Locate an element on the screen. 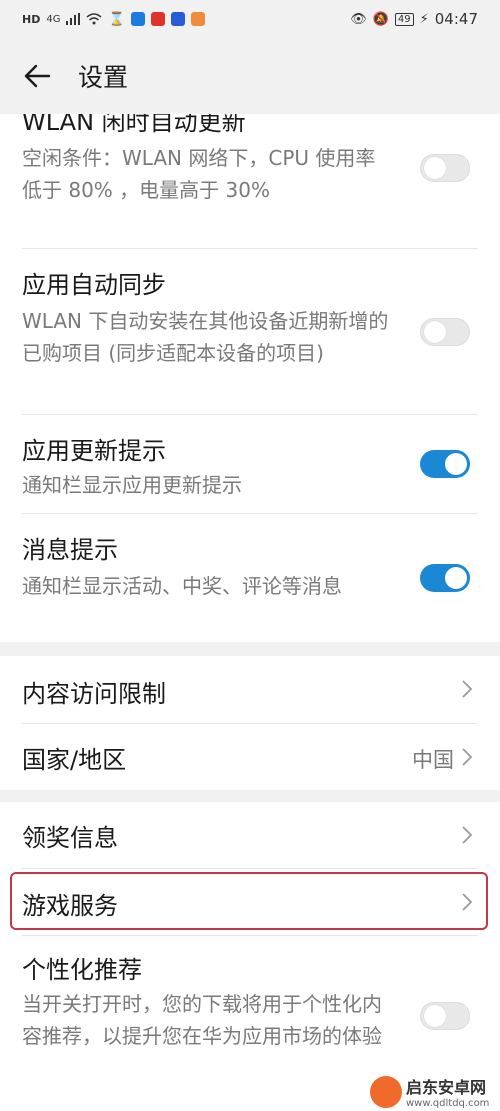  highlight-frame is located at coordinates (249, 901).